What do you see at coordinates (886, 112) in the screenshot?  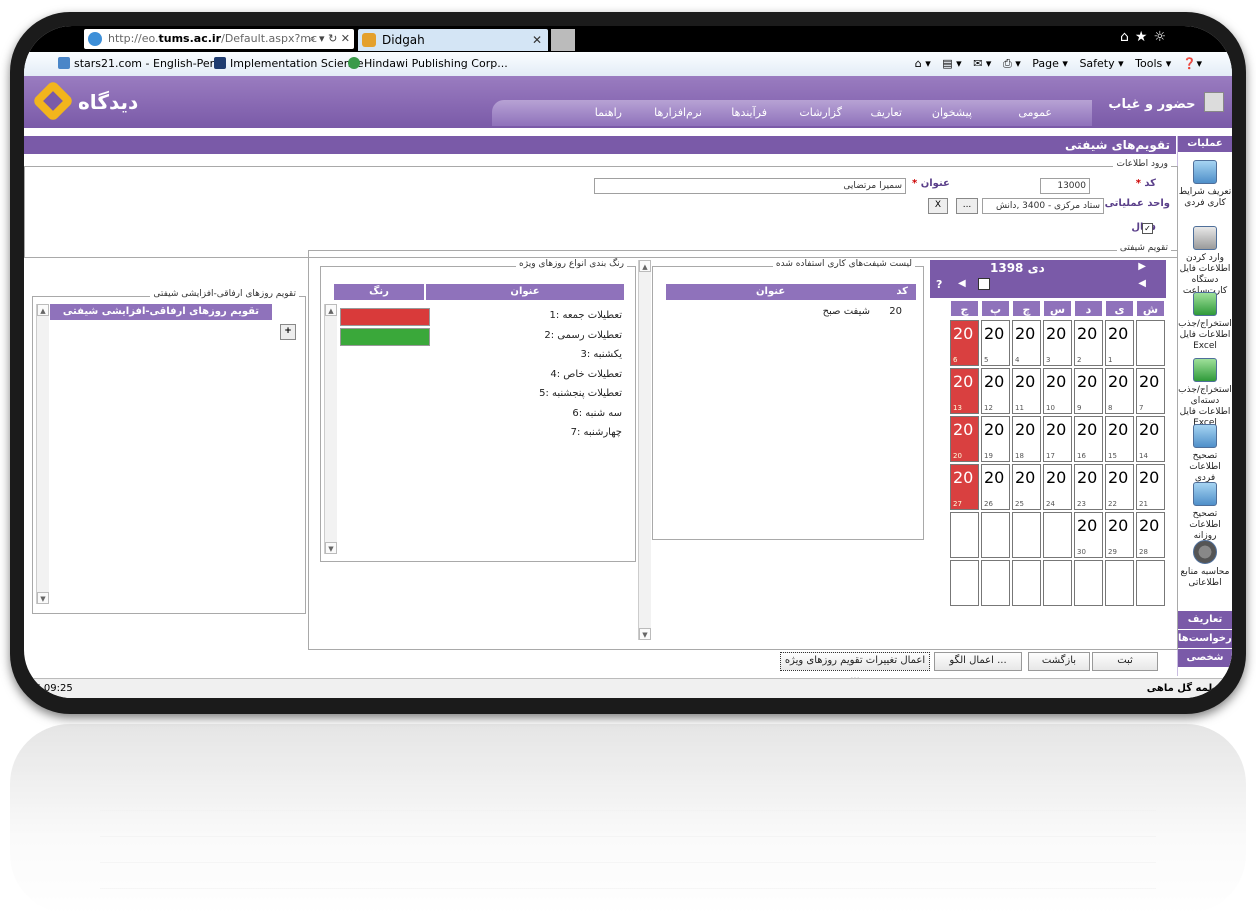 I see `menu-definitions: تعاریف` at bounding box center [886, 112].